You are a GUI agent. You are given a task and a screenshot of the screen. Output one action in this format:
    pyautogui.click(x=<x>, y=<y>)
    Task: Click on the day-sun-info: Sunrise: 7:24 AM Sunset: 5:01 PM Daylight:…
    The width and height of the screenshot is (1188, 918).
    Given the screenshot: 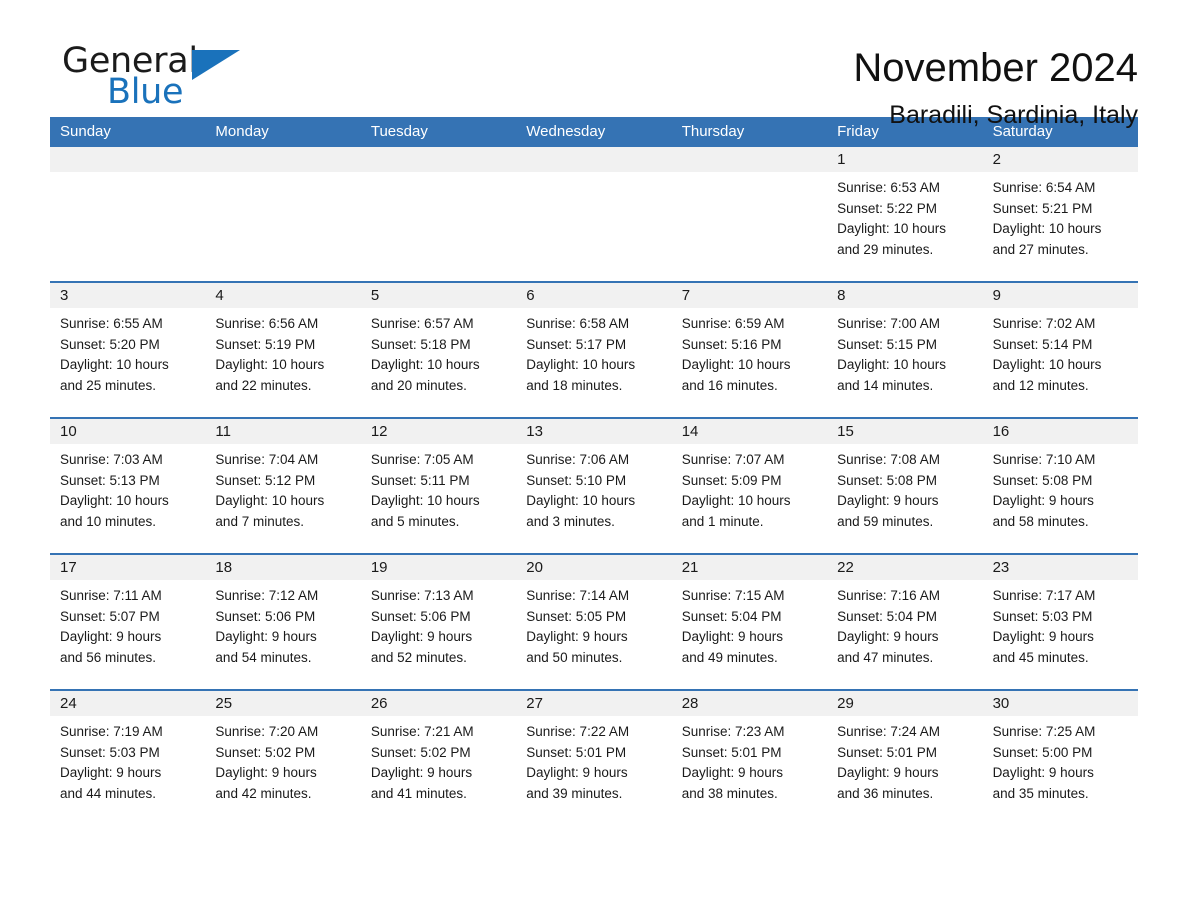 What is the action you would take?
    pyautogui.click(x=904, y=760)
    